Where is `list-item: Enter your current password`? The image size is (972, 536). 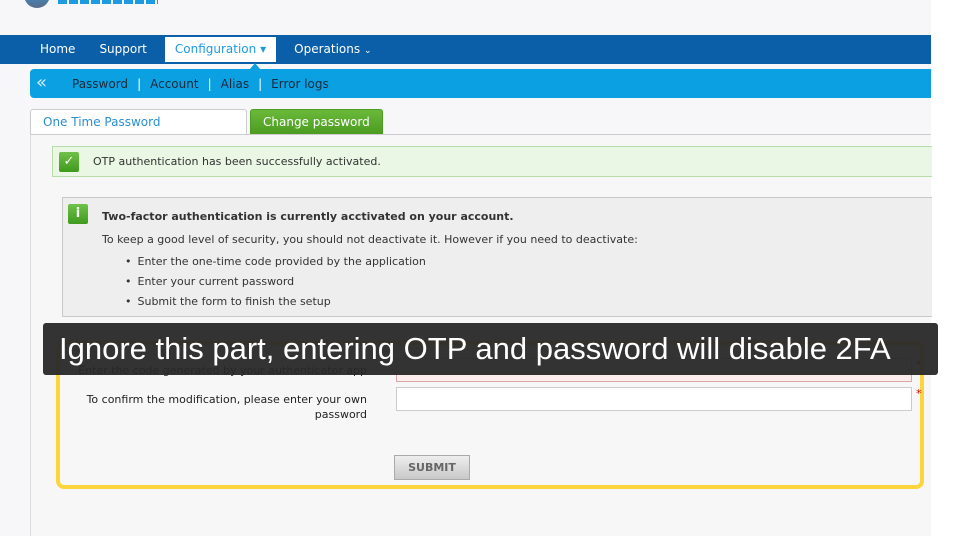 list-item: Enter your current password is located at coordinates (275, 285).